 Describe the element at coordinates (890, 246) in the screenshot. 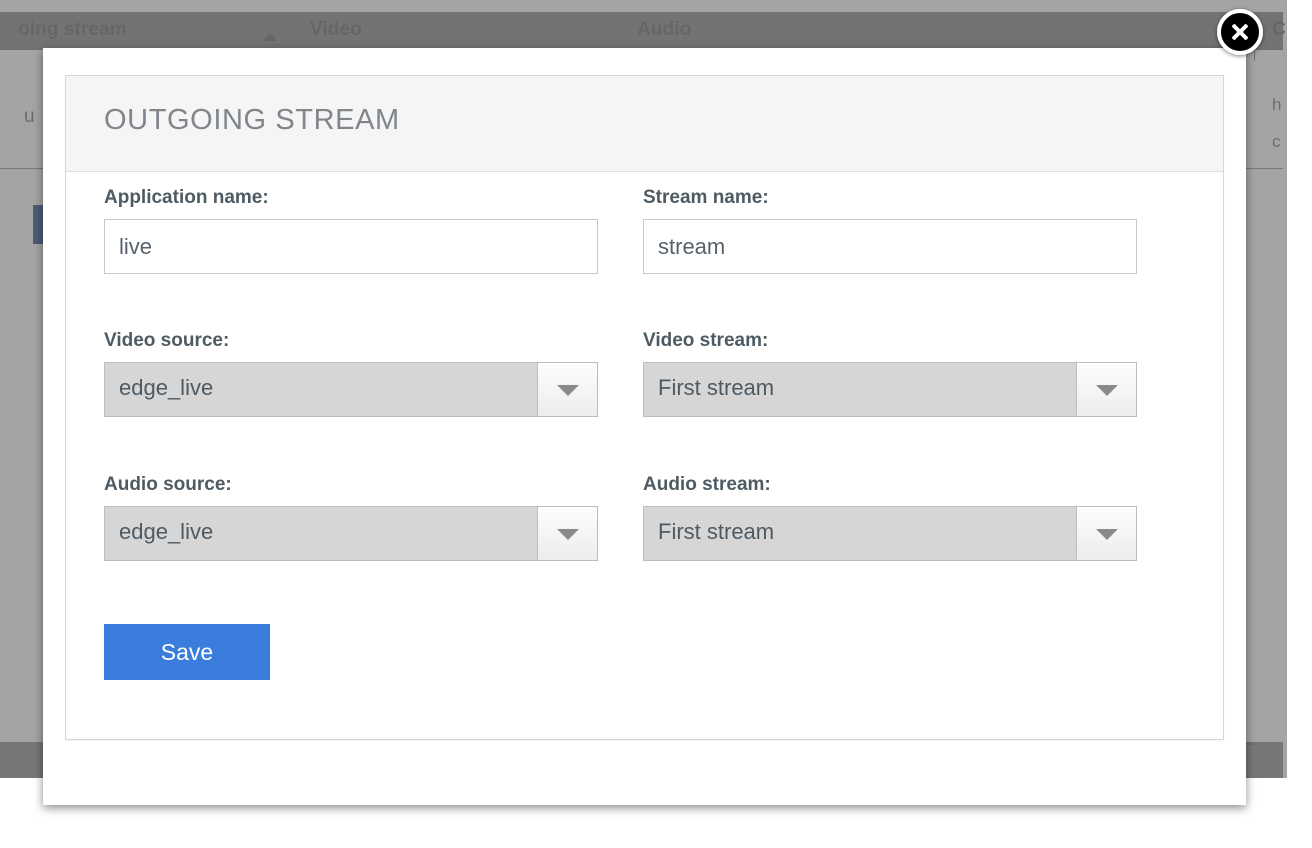

I see `stream-name-input` at that location.